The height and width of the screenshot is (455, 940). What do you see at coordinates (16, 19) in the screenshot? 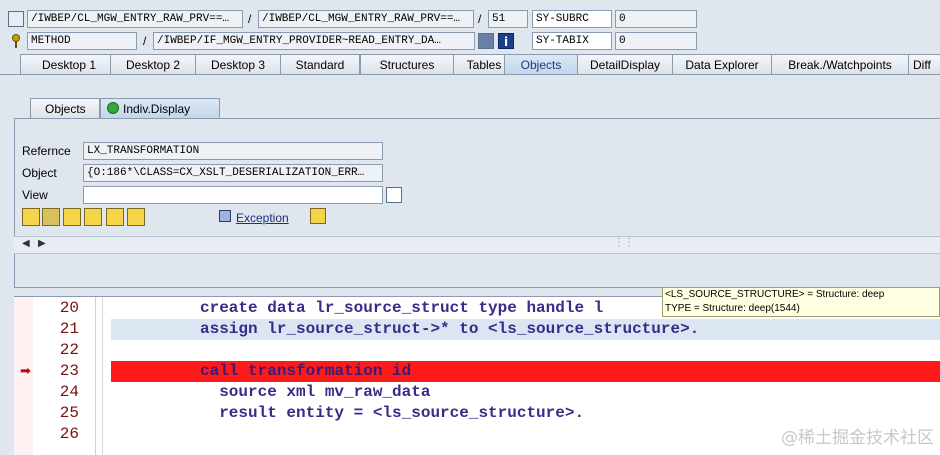
I see `program-icon` at bounding box center [16, 19].